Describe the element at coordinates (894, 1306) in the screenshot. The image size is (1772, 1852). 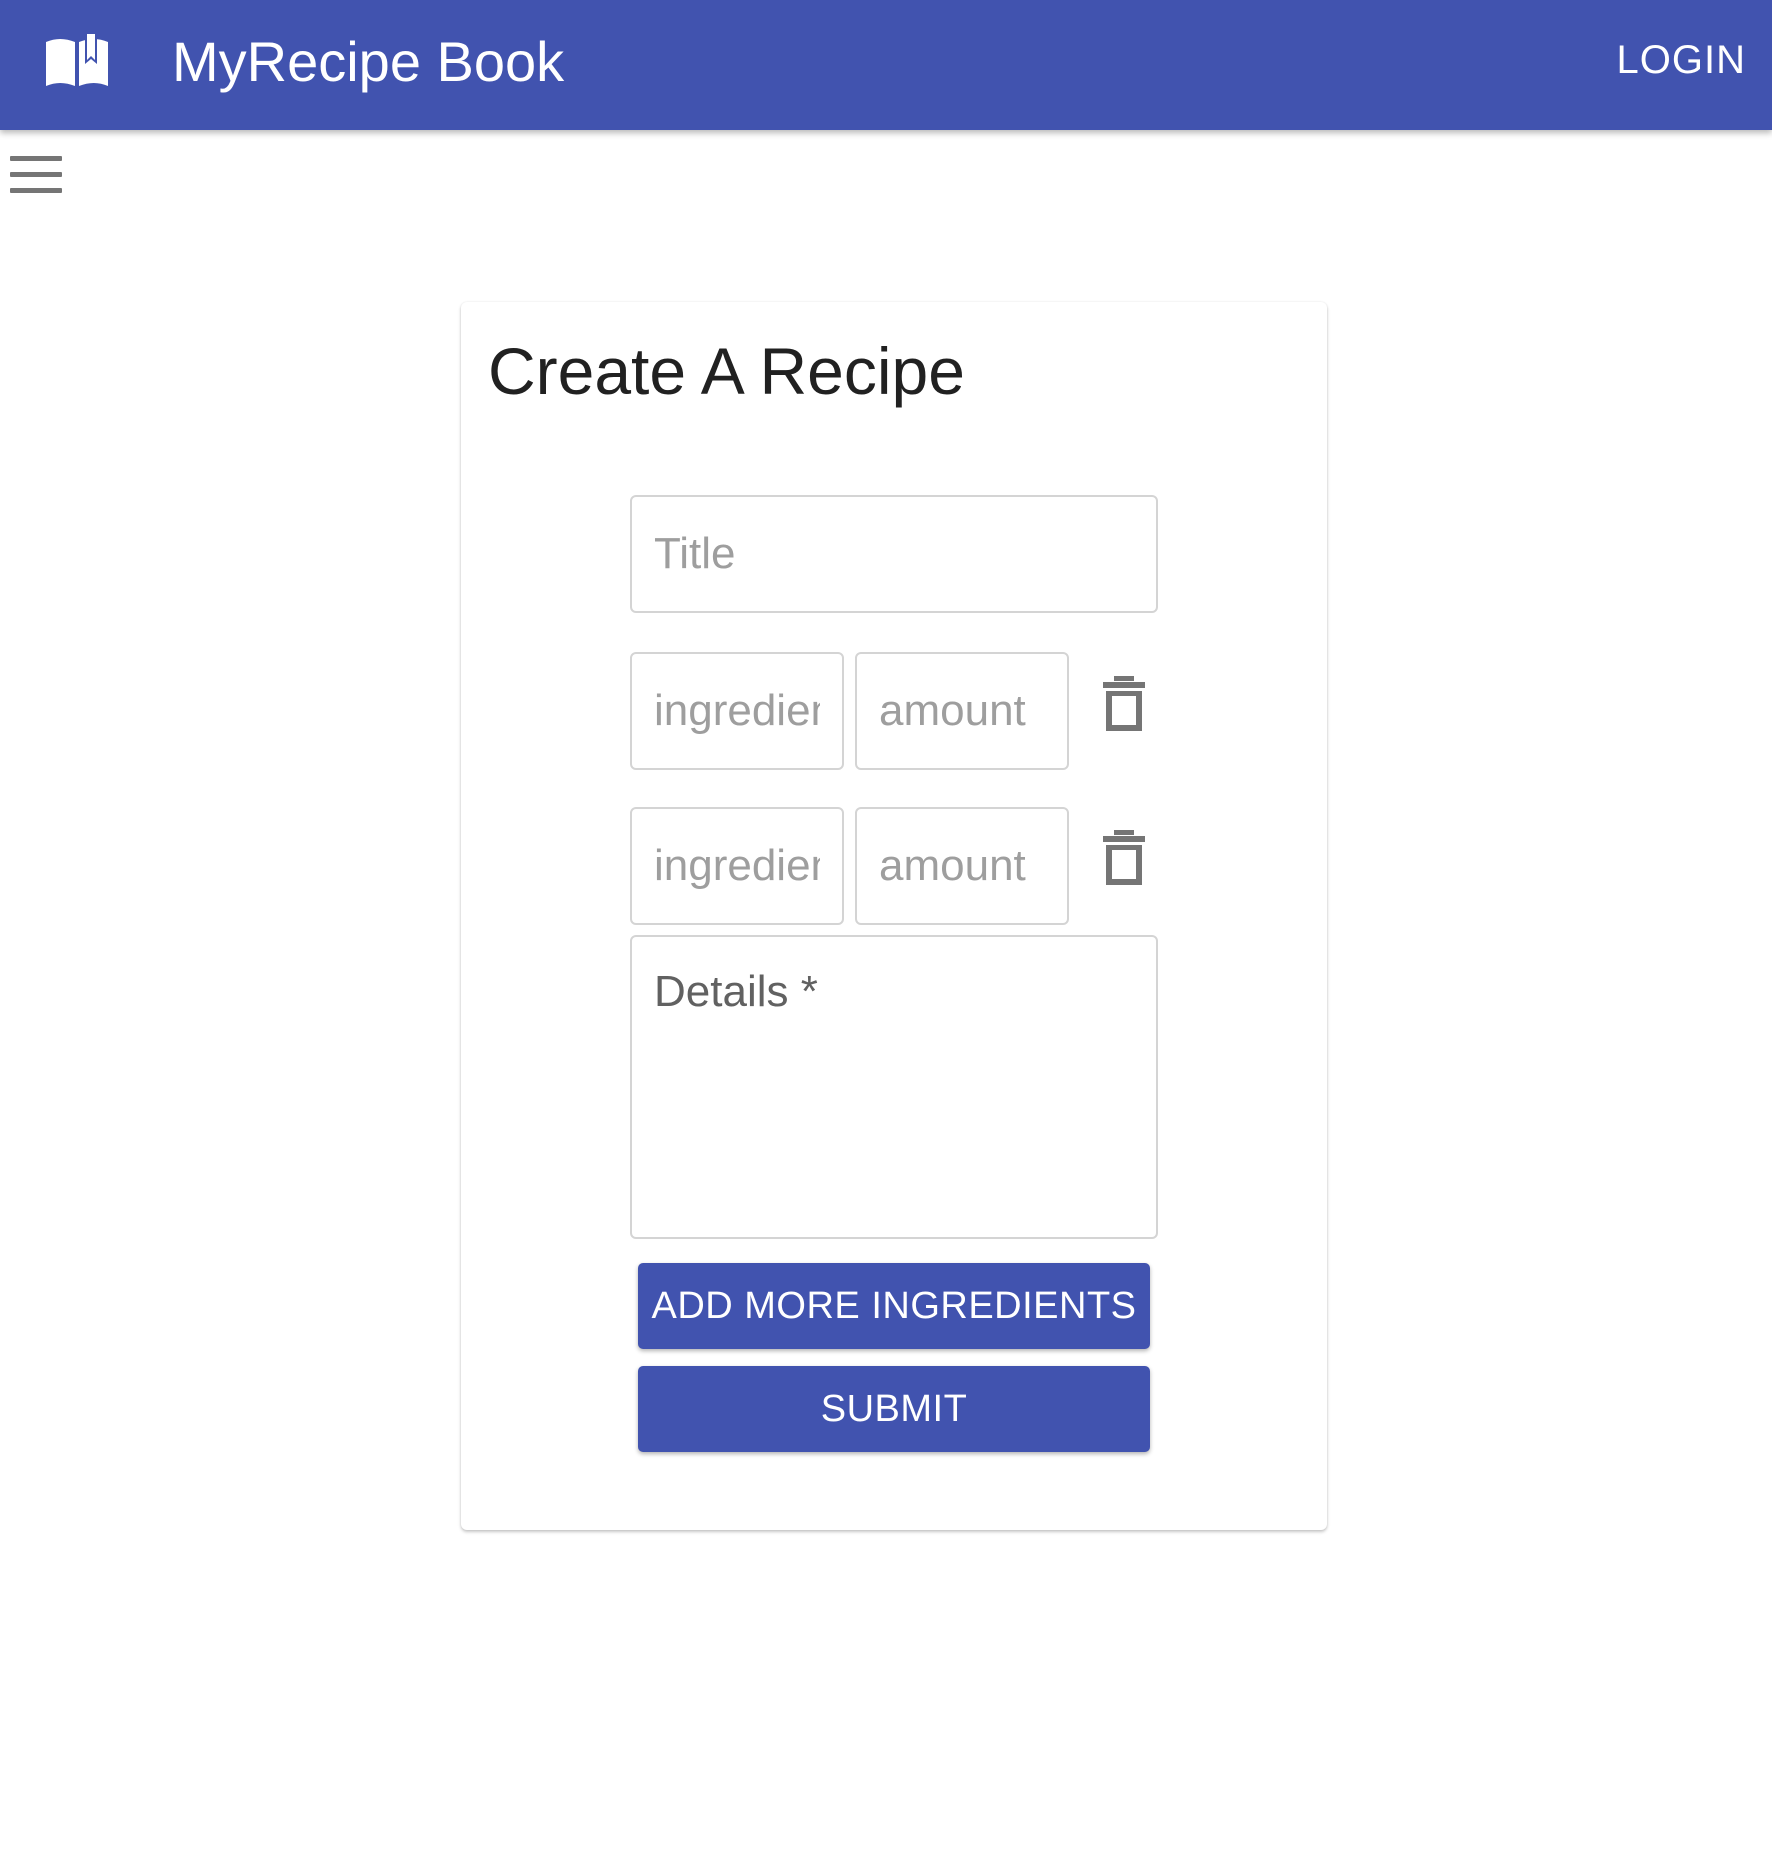
I see `add-more-ingredients-button: ADD MORE INGREDIENTS` at that location.